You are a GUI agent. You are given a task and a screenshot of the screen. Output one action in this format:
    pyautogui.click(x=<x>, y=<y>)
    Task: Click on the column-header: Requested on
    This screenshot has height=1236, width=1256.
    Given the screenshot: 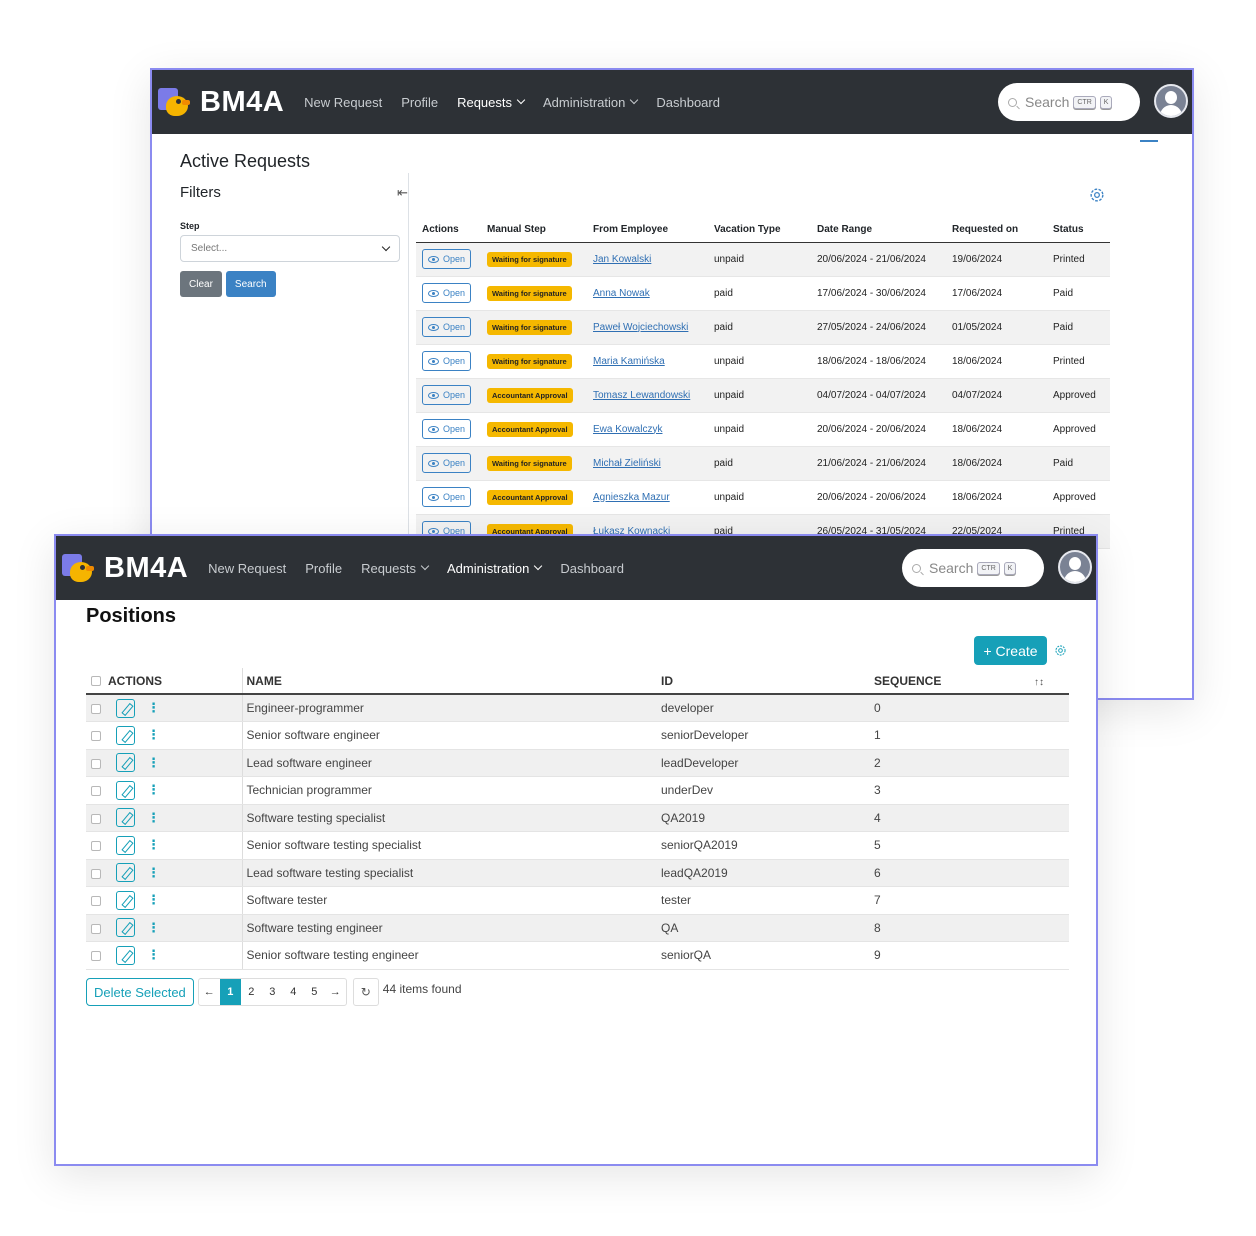 What is the action you would take?
    pyautogui.click(x=996, y=230)
    